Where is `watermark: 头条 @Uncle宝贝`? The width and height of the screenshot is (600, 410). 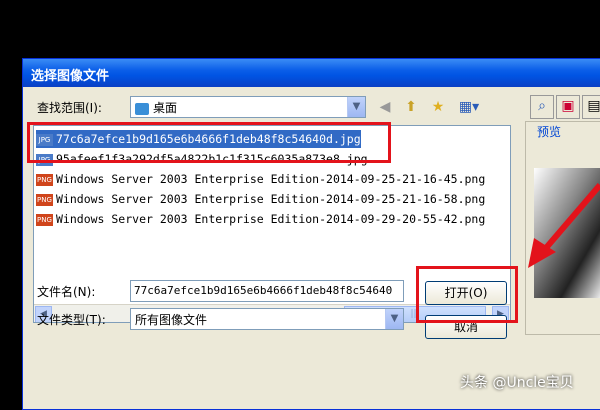 watermark: 头条 @Uncle宝贝 is located at coordinates (517, 383).